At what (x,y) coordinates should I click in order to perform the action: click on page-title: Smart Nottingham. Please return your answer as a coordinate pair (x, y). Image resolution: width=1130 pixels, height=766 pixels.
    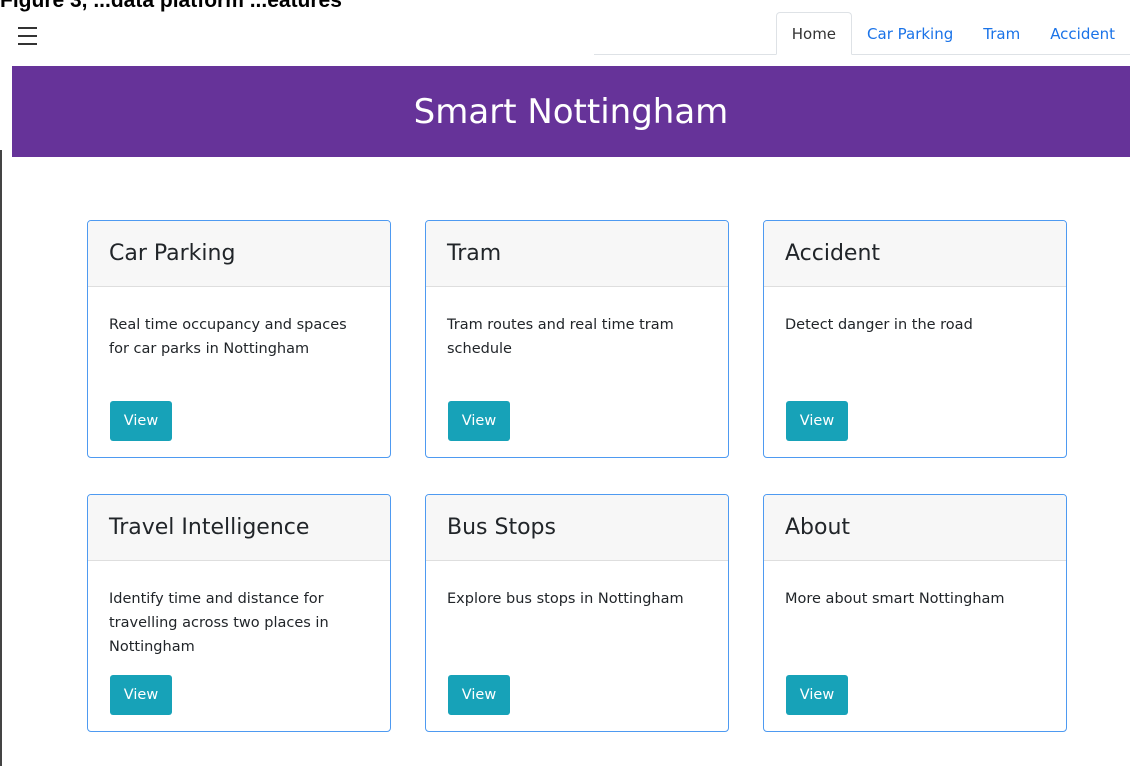
    Looking at the image, I should click on (571, 111).